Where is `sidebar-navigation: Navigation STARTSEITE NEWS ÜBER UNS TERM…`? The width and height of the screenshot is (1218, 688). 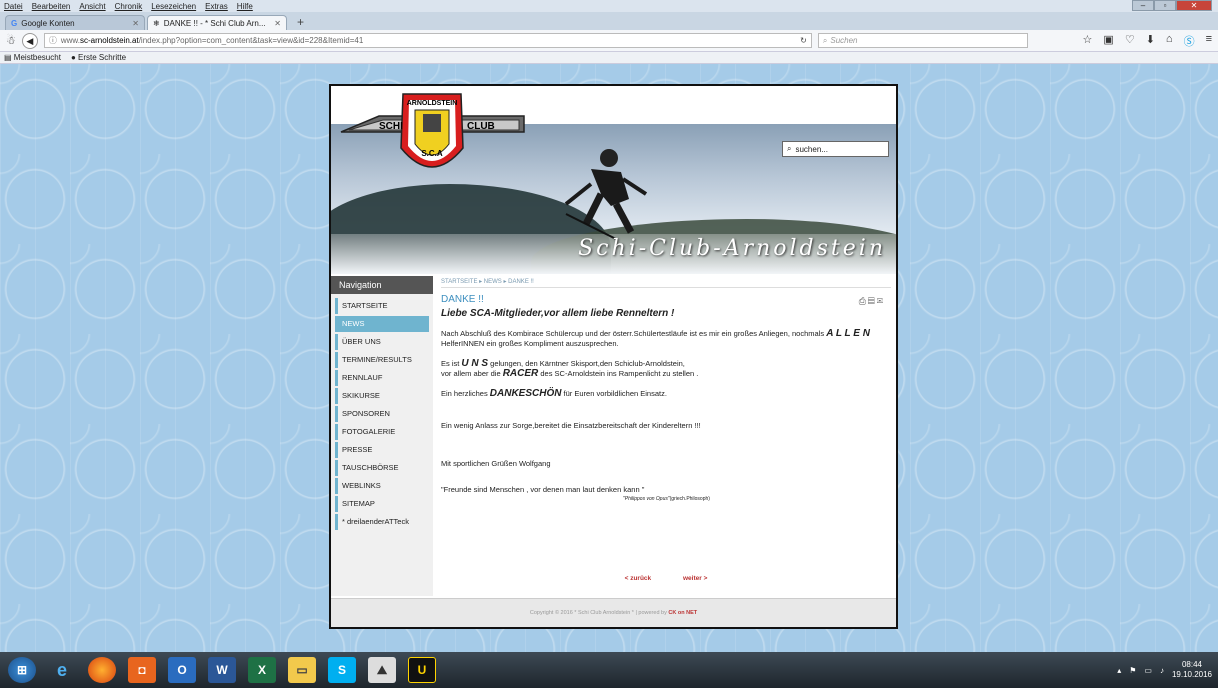
sidebar-navigation: Navigation STARTSEITE NEWS ÜBER UNS TERM… is located at coordinates (382, 436).